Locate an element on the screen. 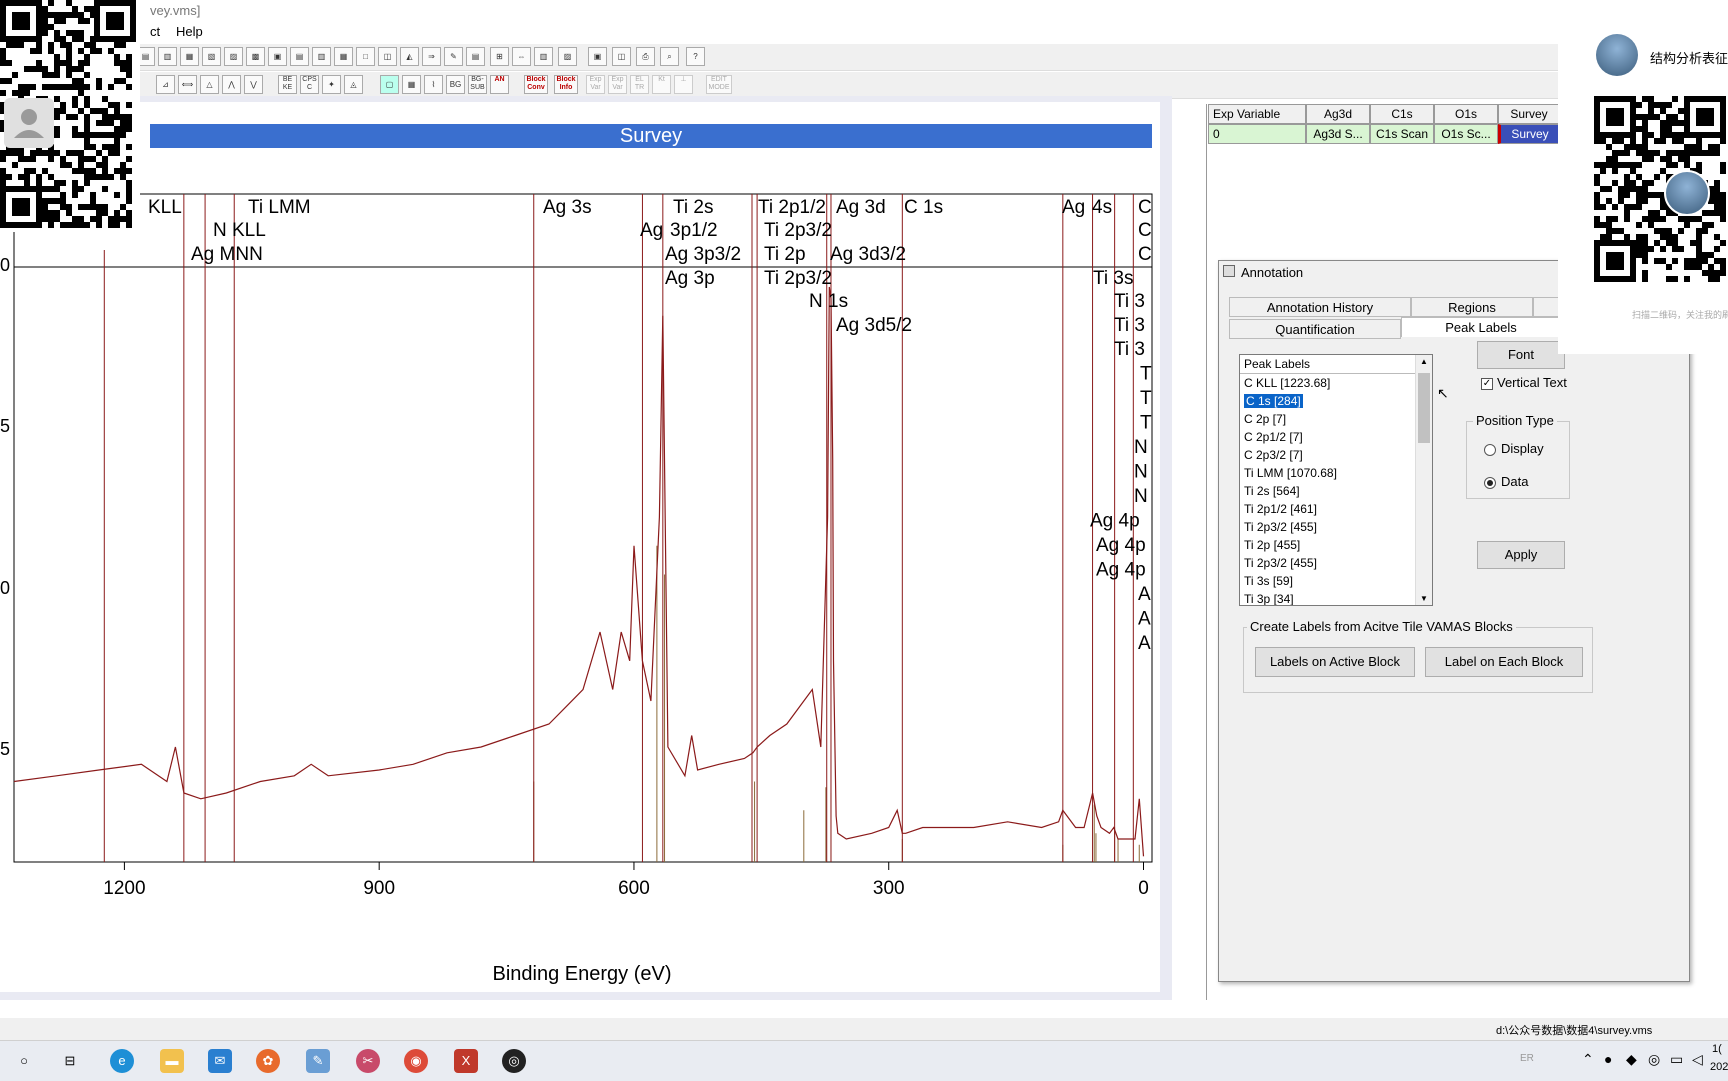  el-tr-button: EL TR is located at coordinates (639, 84).